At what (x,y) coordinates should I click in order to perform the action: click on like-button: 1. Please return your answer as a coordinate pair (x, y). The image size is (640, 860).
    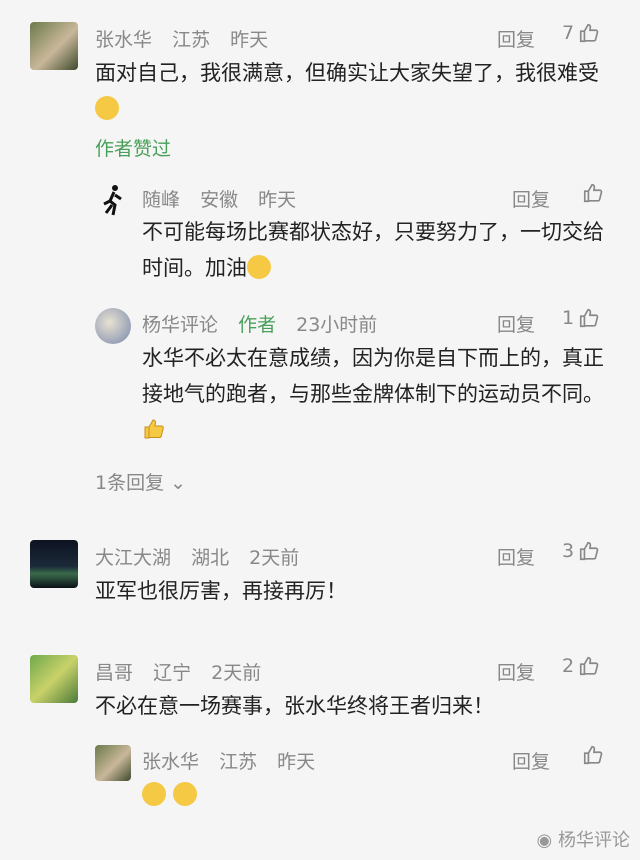
    Looking at the image, I should click on (581, 318).